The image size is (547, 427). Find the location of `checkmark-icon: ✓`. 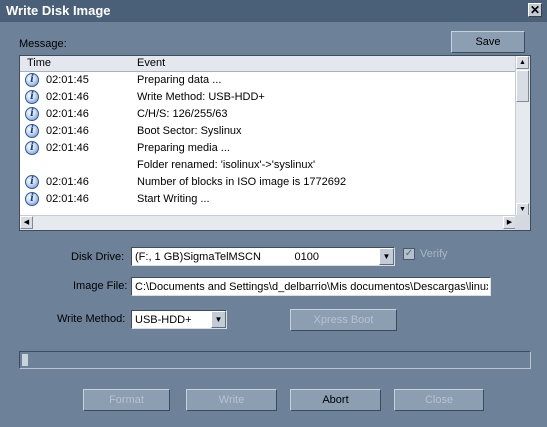

checkmark-icon: ✓ is located at coordinates (409, 253).